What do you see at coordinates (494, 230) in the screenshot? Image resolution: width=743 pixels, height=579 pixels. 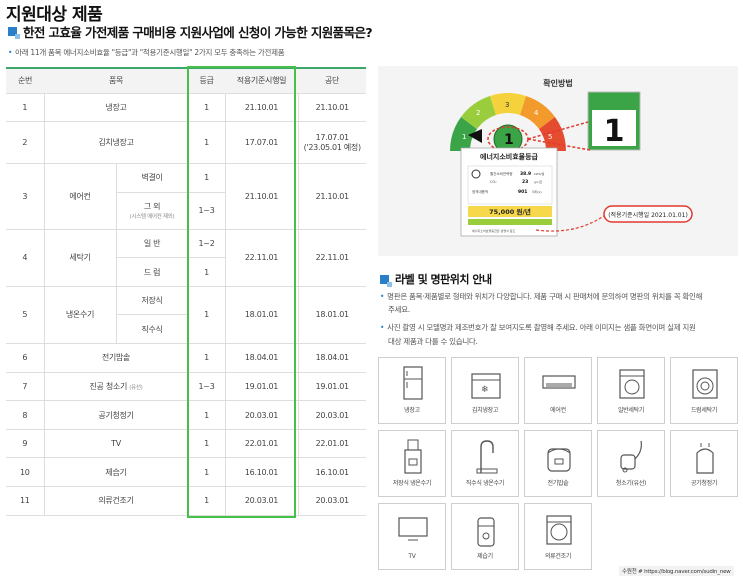 I see `svg-text: 에너지소비효율등급은 설명서 참조` at bounding box center [494, 230].